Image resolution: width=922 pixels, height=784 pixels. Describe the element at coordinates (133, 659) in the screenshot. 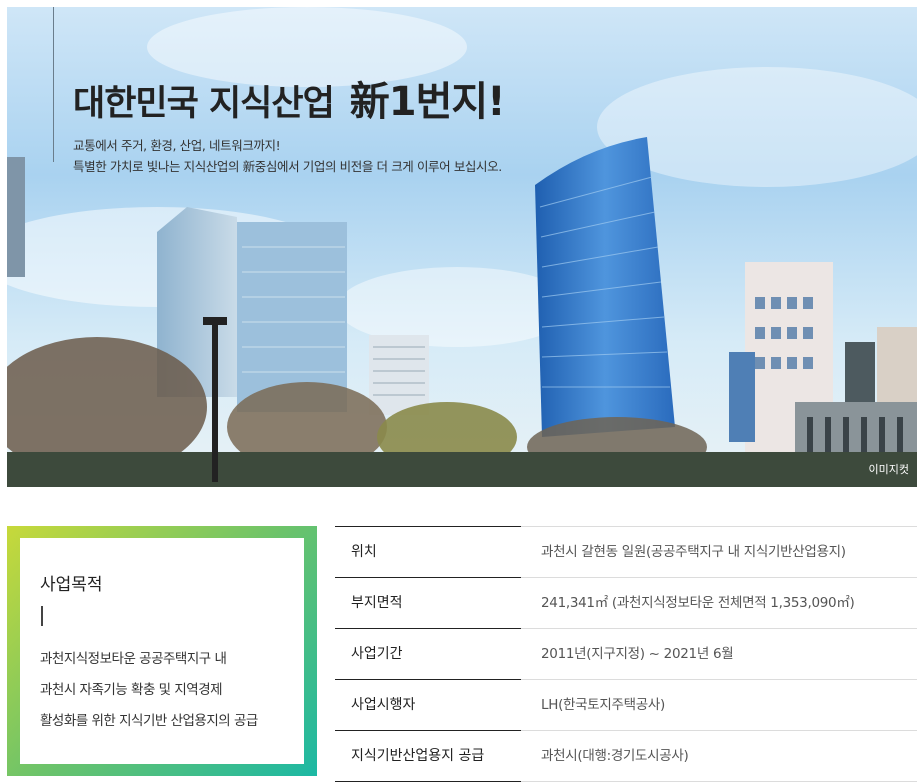

I see `purpose-line: 과천지식정보타운 공공주택지구 내` at that location.